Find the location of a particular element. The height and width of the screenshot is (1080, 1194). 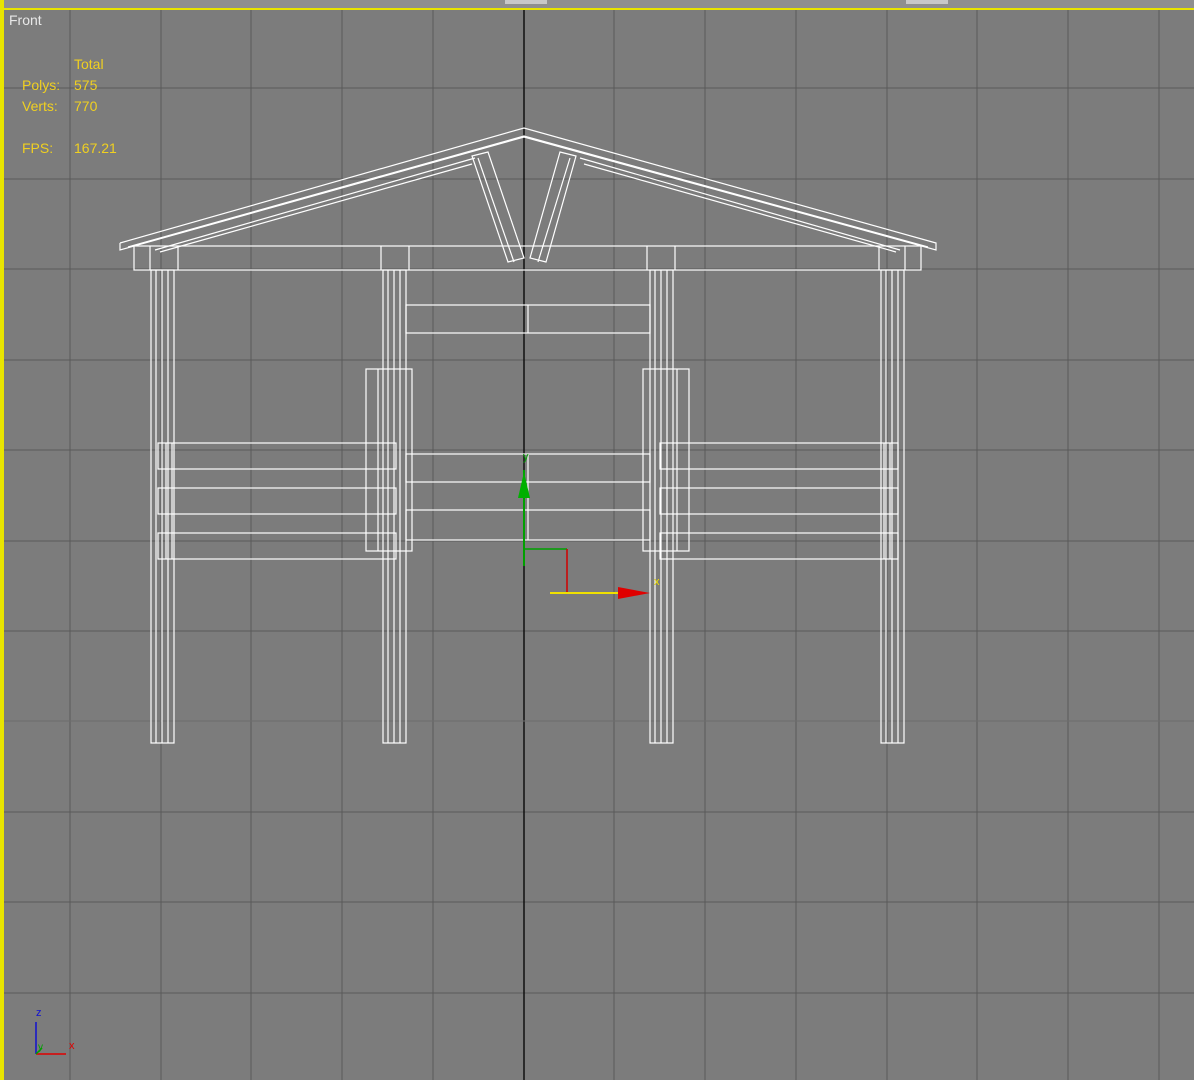

viewport-statistics: Total Polys: 575 Verts: 770 FPS: 167.21 is located at coordinates (69, 106).